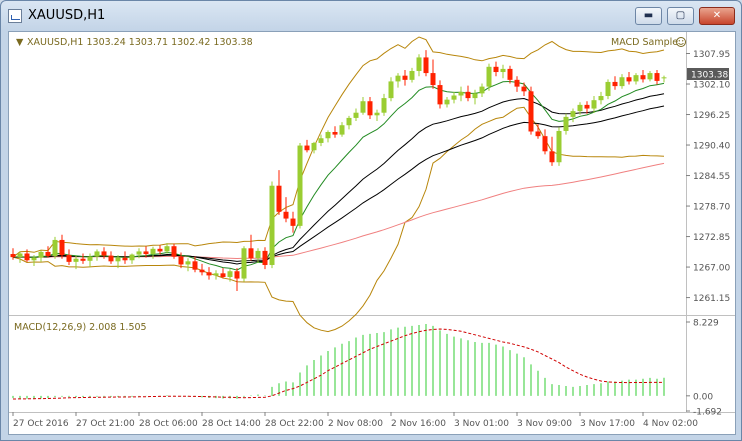 This screenshot has width=742, height=441. Describe the element at coordinates (711, 116) in the screenshot. I see `price-axis-label: 1296.25` at that location.